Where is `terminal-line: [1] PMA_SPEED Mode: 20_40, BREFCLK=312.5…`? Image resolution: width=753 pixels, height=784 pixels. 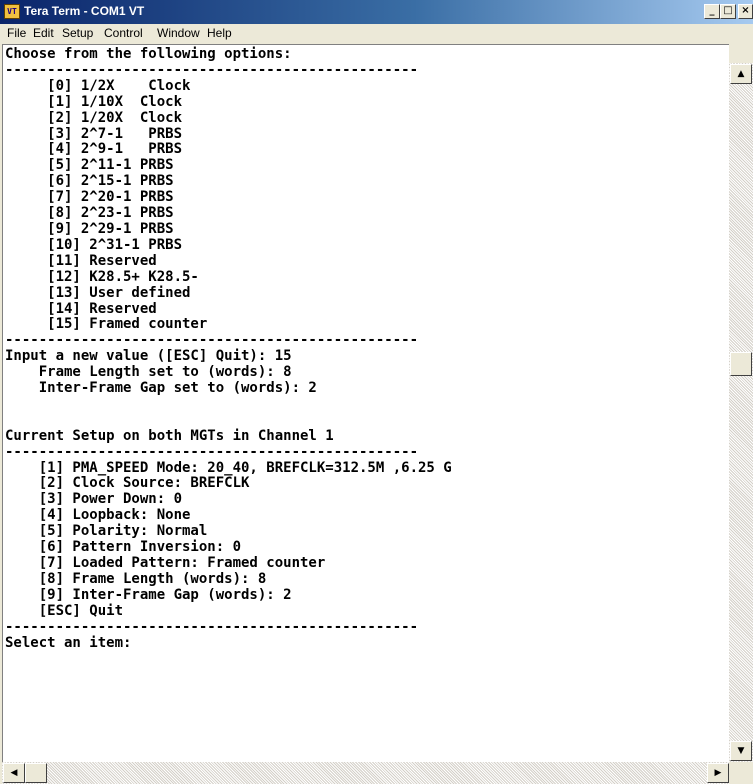 terminal-line: [1] PMA_SPEED Mode: 20_40, BREFCLK=312.5… is located at coordinates (228, 467).